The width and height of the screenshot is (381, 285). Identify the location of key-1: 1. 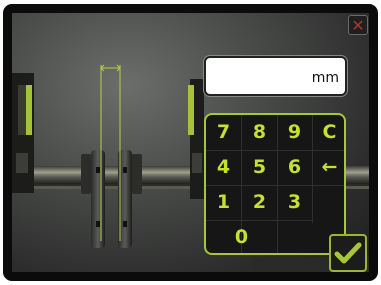
(223, 202).